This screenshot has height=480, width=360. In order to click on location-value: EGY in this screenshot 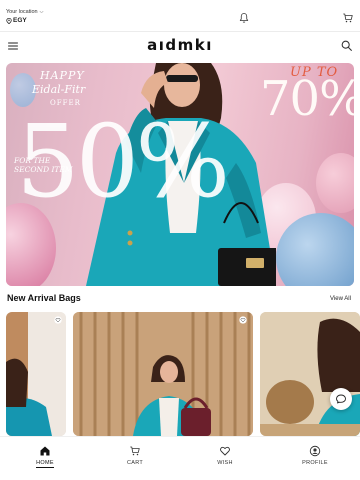, I will do `click(20, 20)`.